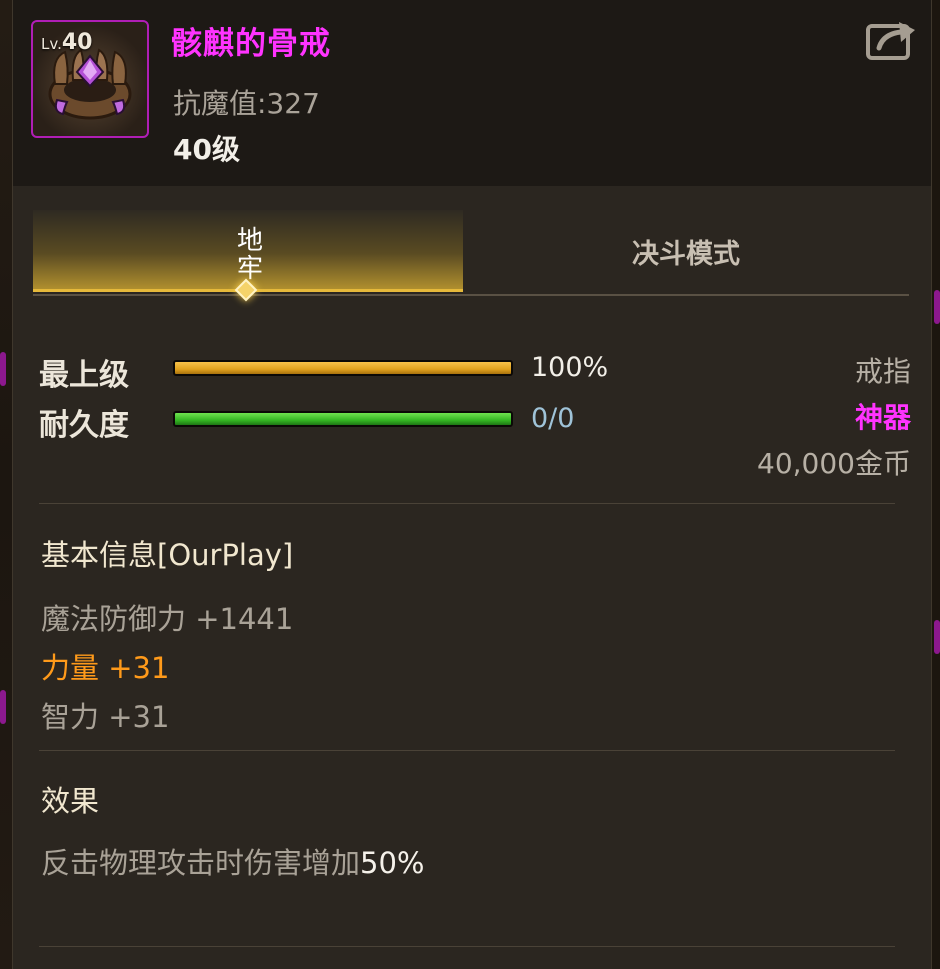 The image size is (940, 969). I want to click on item-level-requirement: 40级, so click(206, 149).